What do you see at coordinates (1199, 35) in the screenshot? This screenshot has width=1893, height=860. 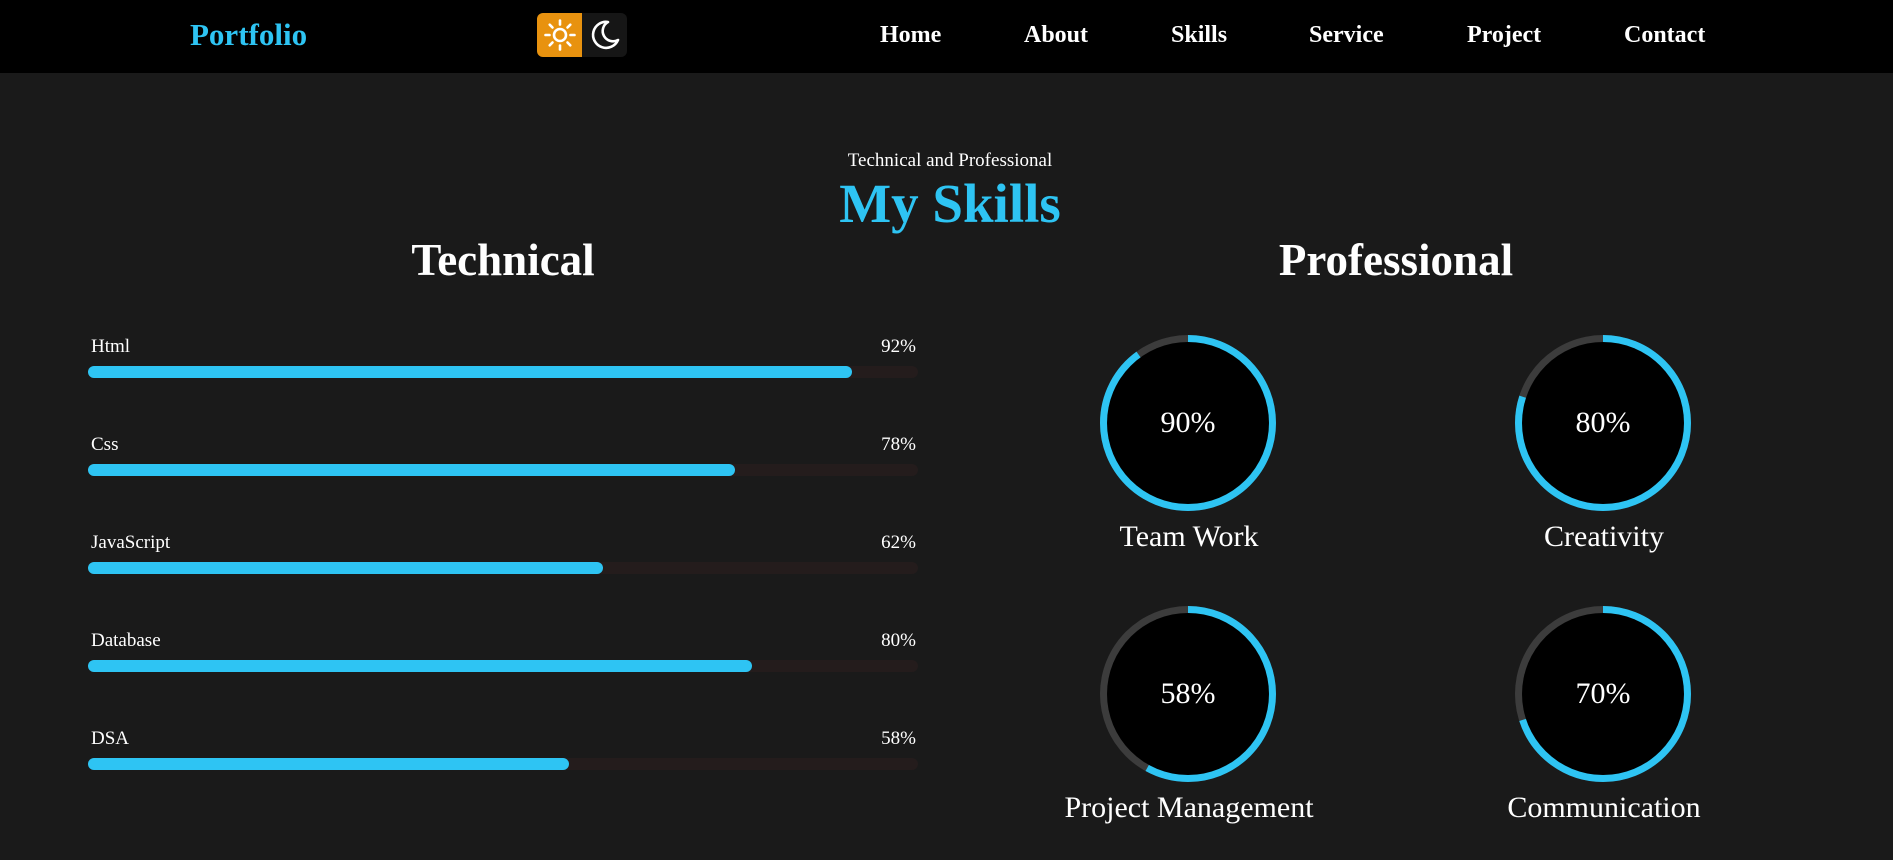 I see `nav-link-skills: Skills` at bounding box center [1199, 35].